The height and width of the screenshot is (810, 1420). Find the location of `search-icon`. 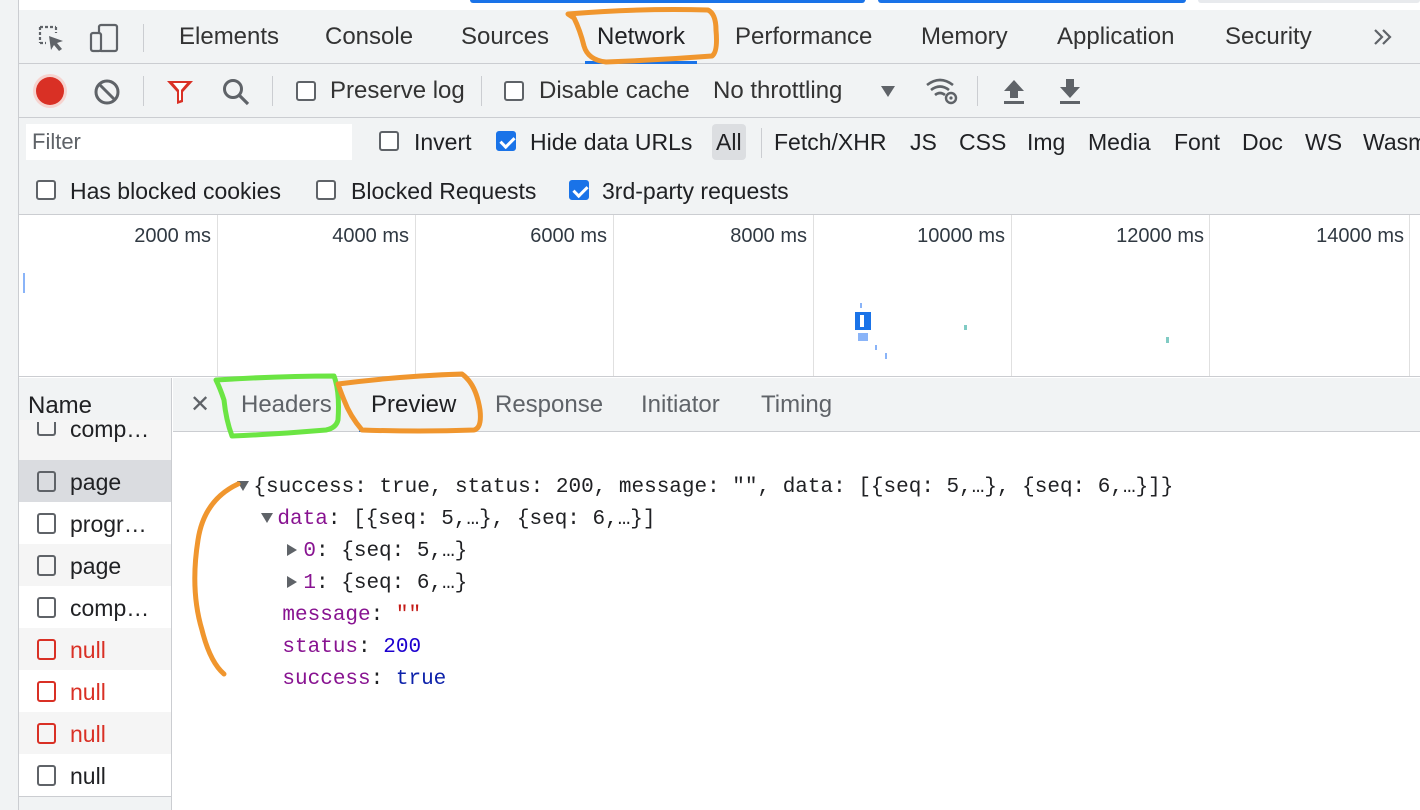

search-icon is located at coordinates (236, 92).